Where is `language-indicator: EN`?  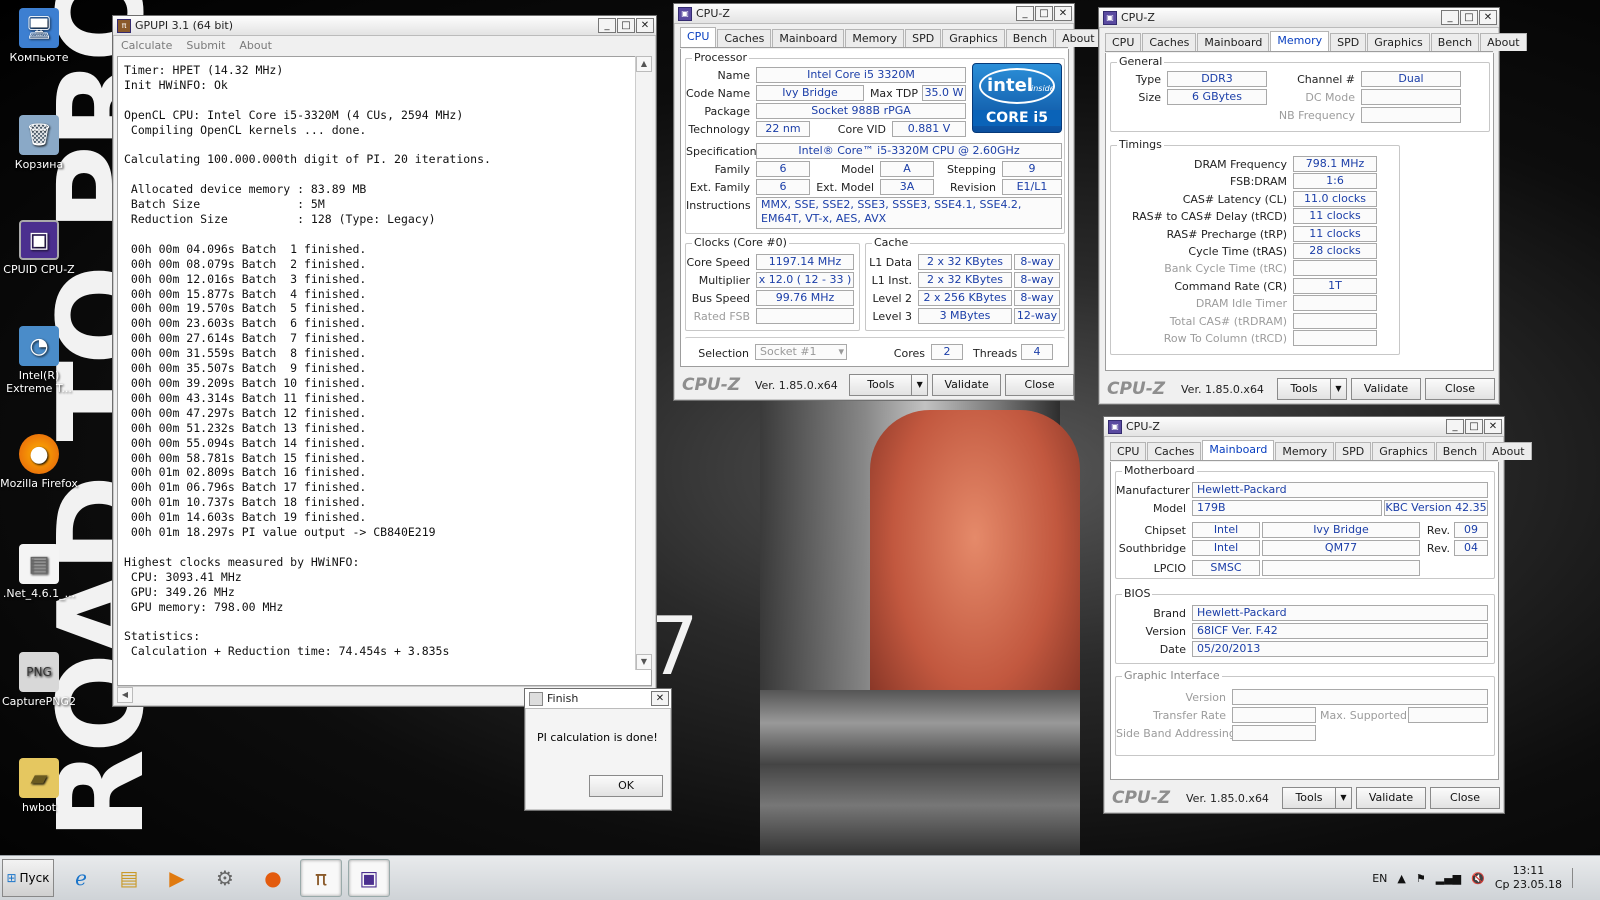
language-indicator: EN is located at coordinates (1379, 878).